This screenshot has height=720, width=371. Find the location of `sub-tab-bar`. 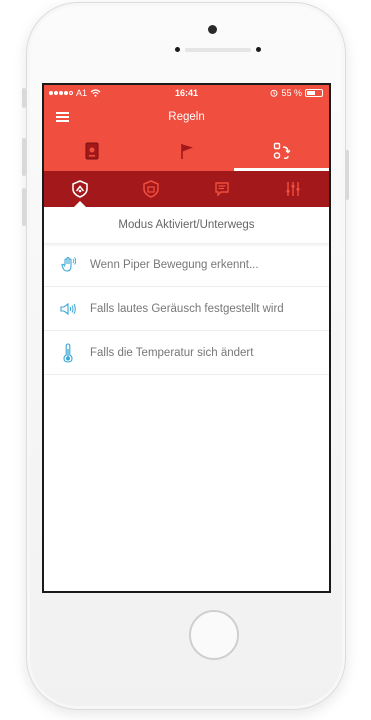

sub-tab-bar is located at coordinates (186, 189).